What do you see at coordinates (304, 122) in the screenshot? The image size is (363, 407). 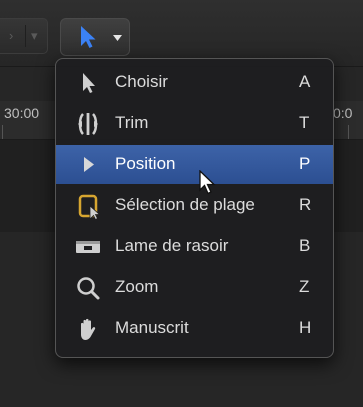 I see `menu-item-shortcut: T` at bounding box center [304, 122].